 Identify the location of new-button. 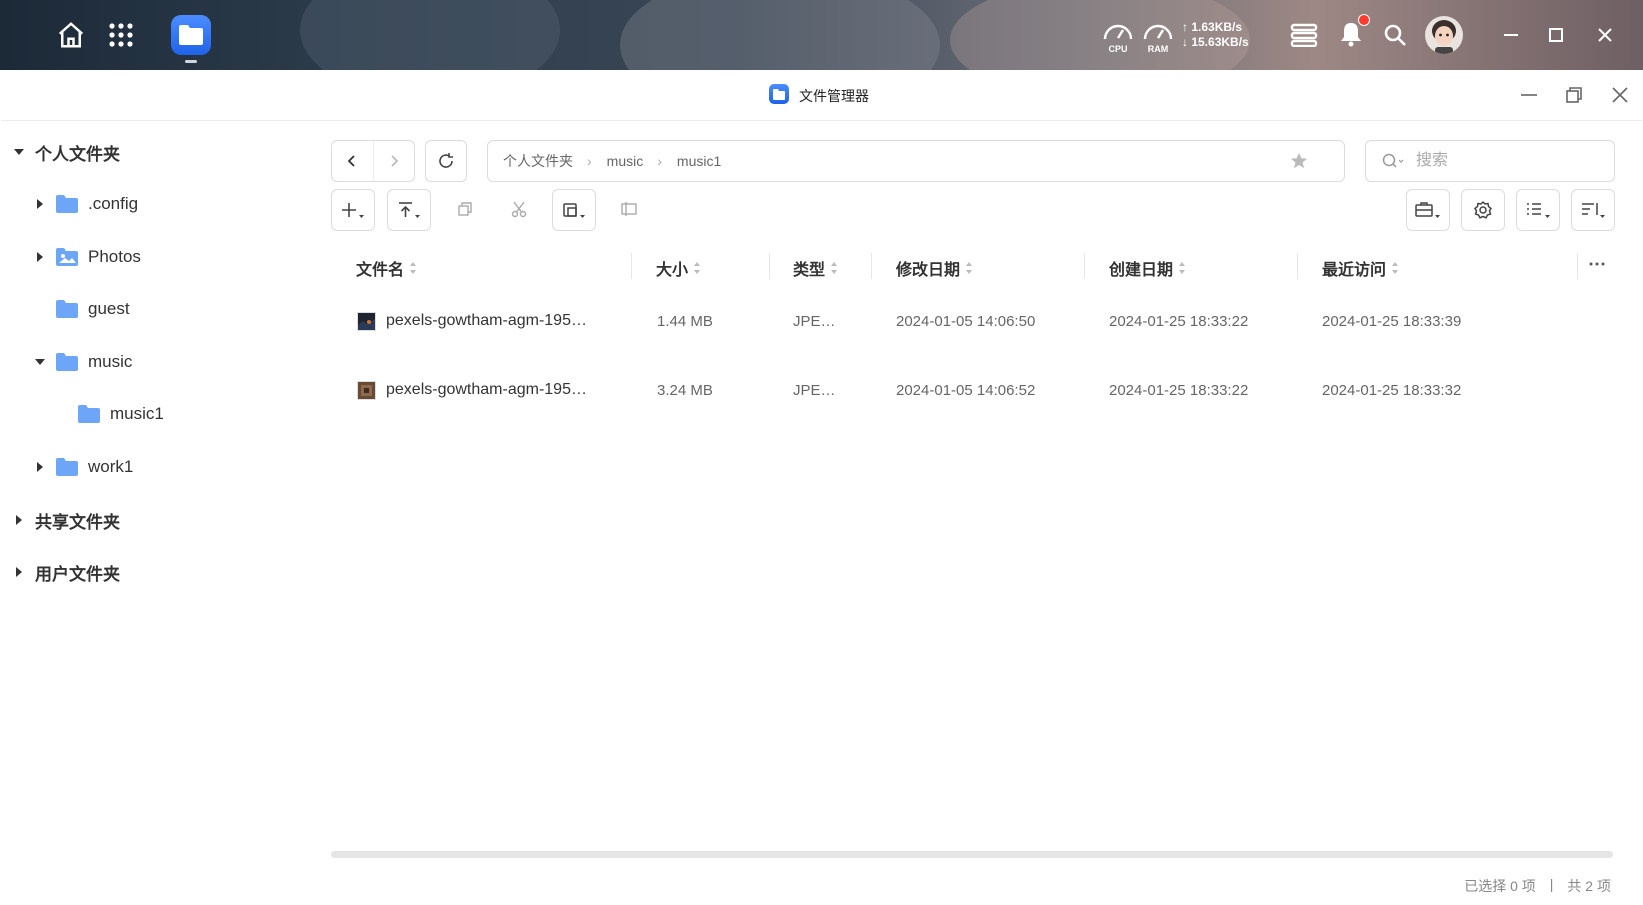
(353, 210).